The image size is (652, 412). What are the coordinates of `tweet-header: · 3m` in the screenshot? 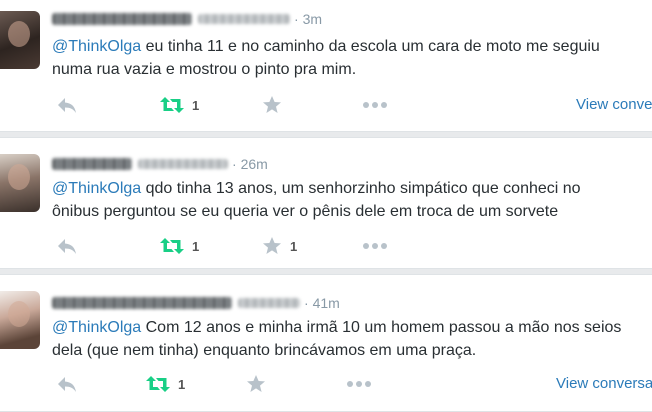 It's located at (187, 19).